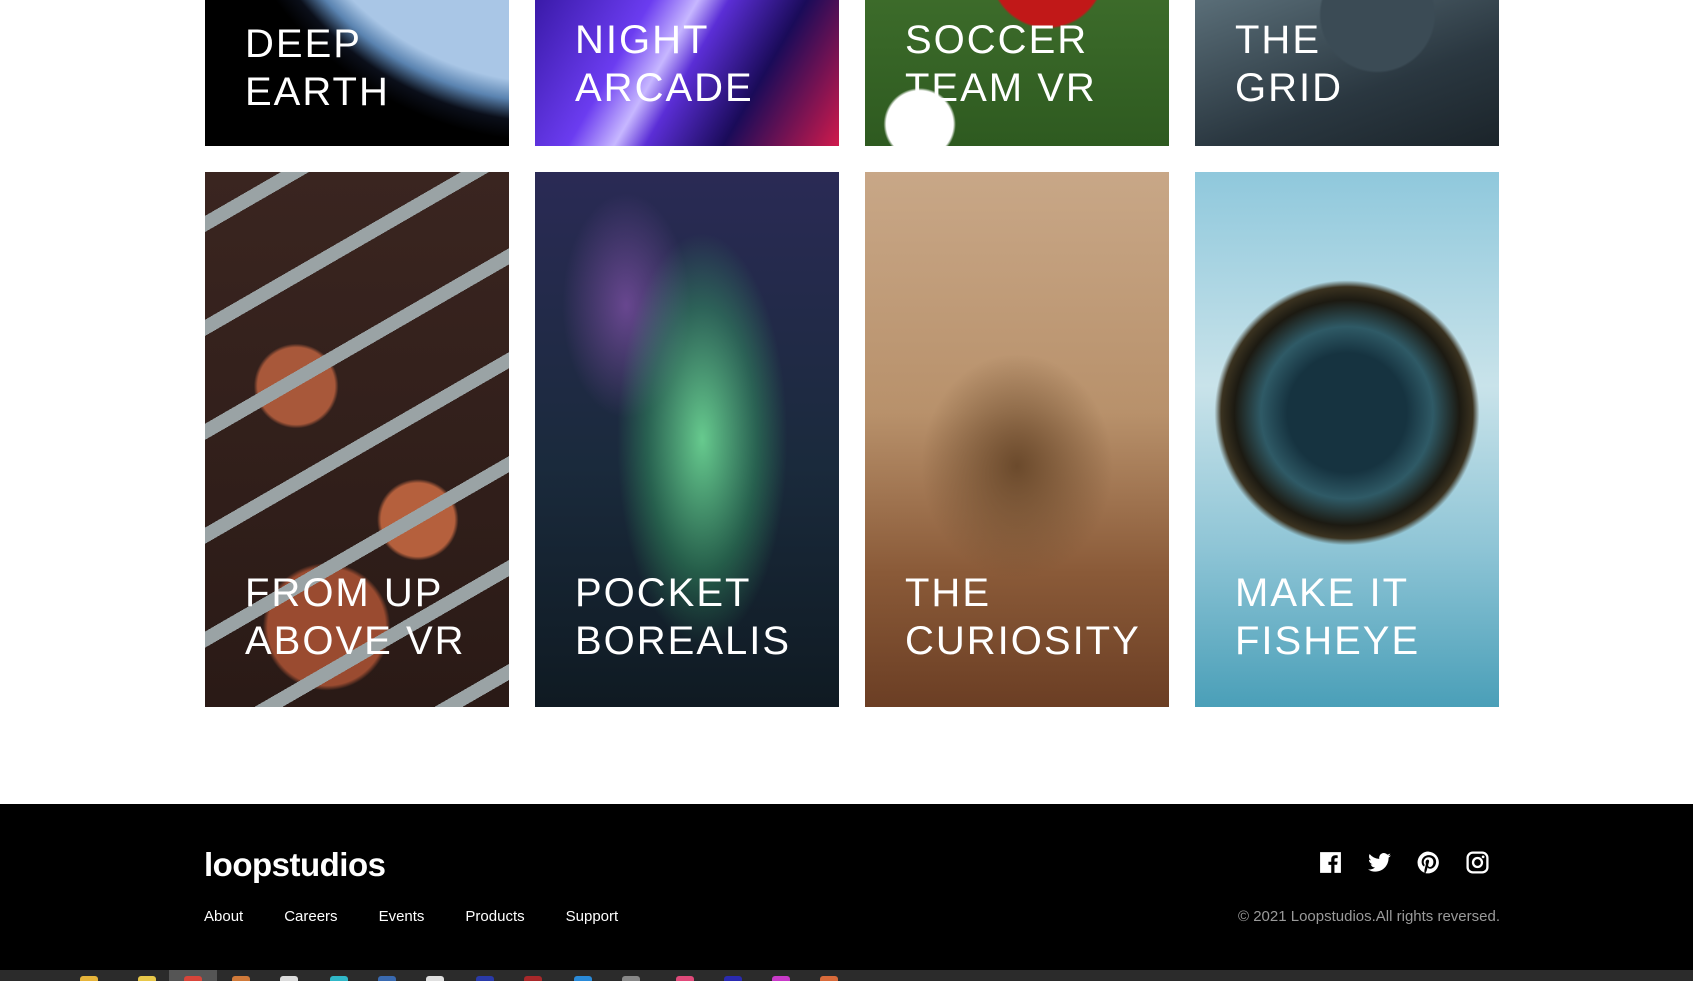  I want to click on card-title-line2: TEAM VR, so click(1001, 88).